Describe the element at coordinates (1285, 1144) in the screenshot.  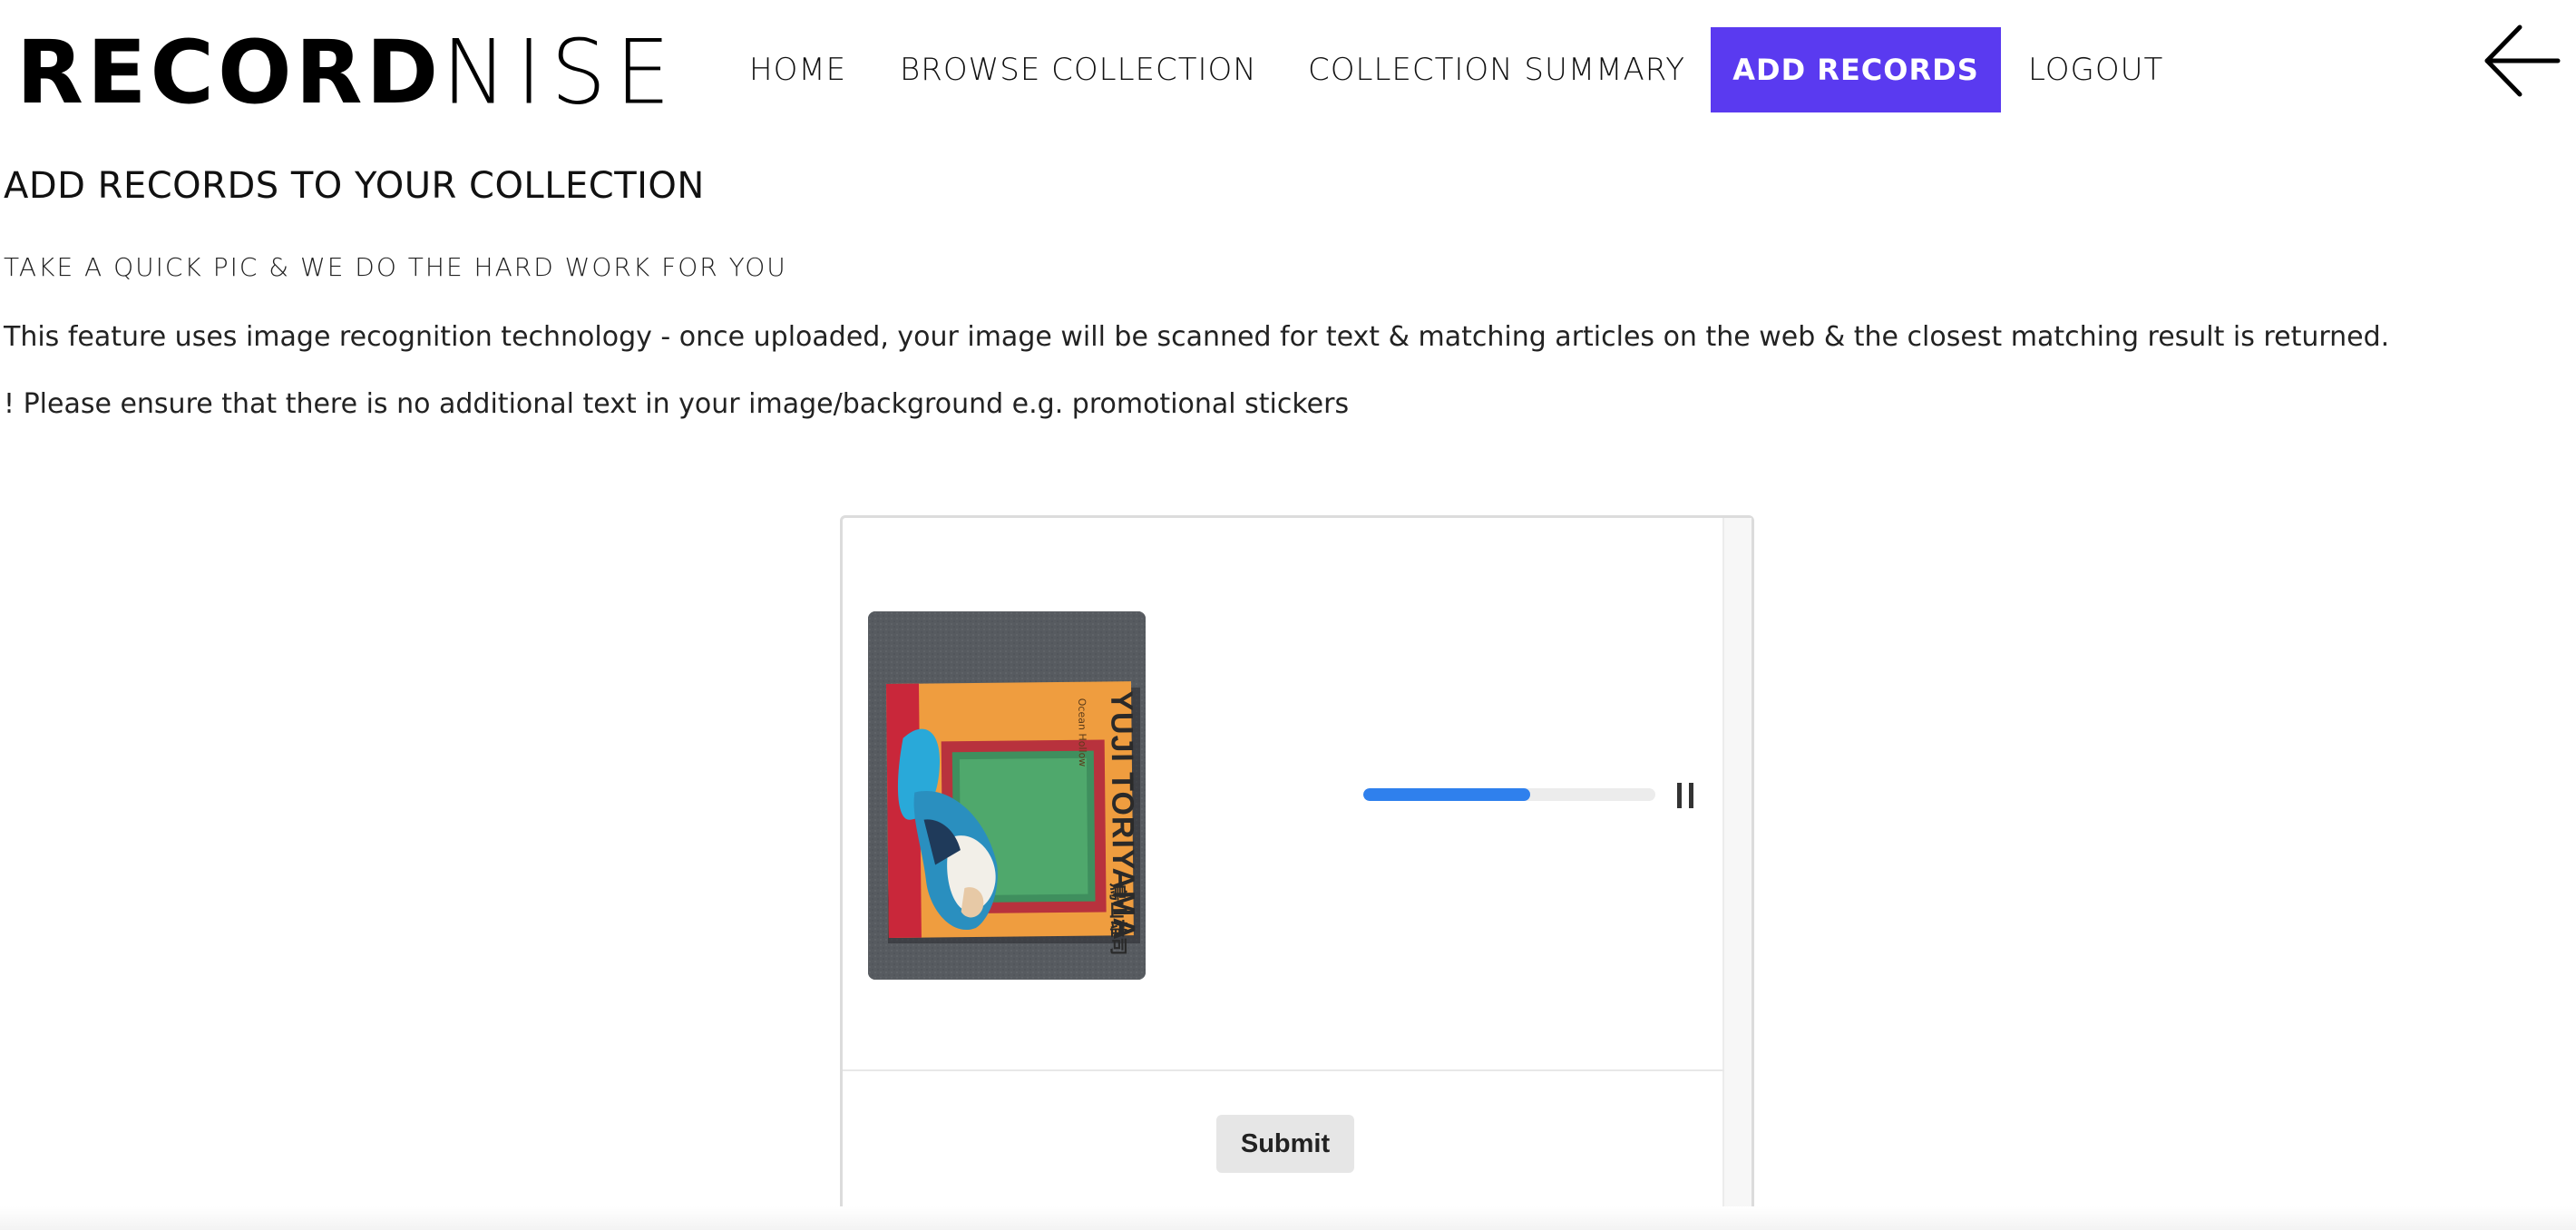
I see `submit-button: Submit` at that location.